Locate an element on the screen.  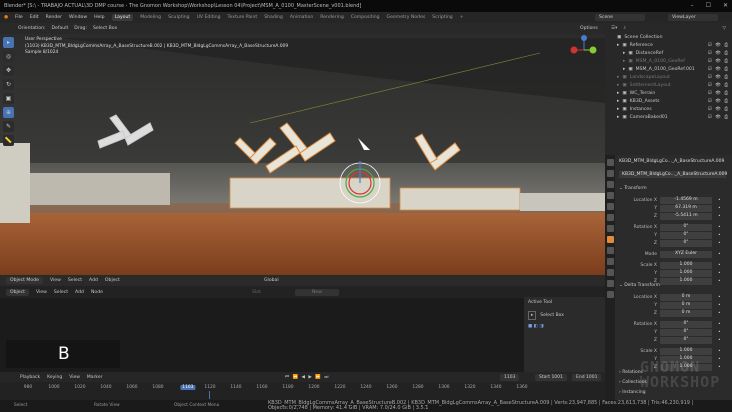
outliner-search-icon: ⌕ is located at coordinates (624, 28).